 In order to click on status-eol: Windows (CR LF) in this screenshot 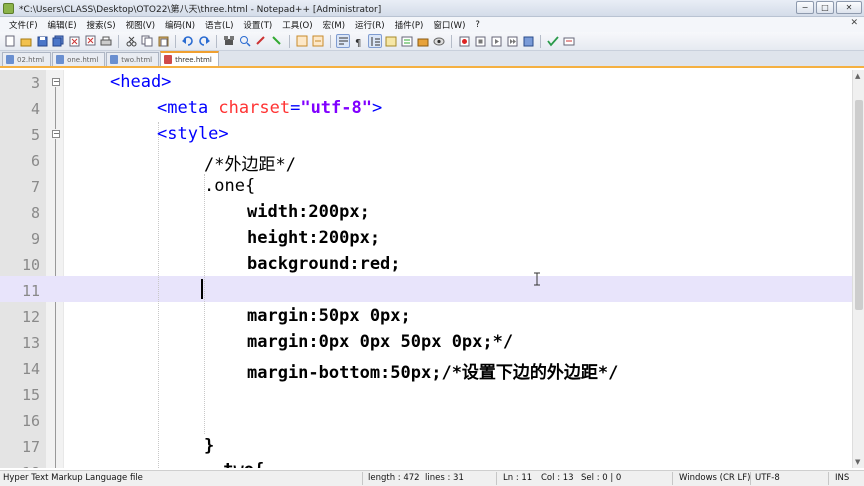, I will do `click(715, 478)`.